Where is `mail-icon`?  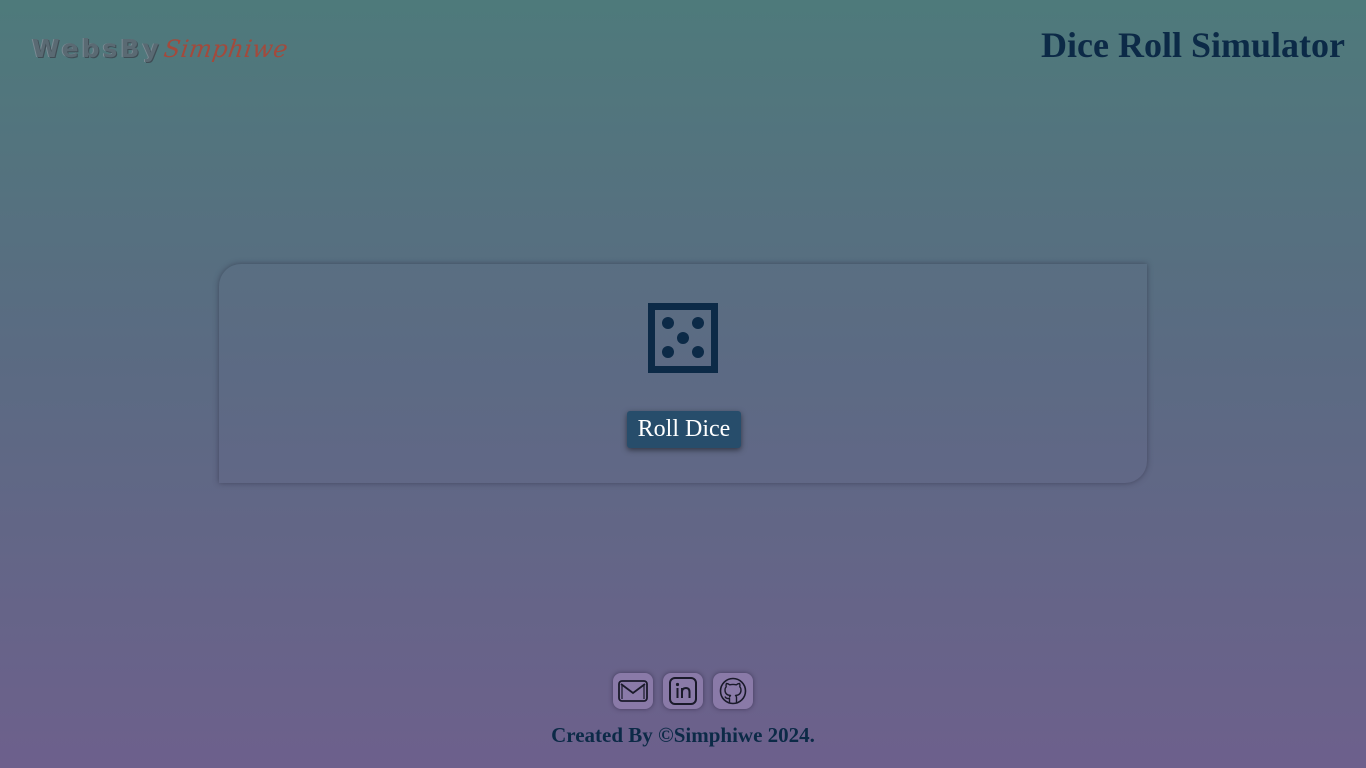
mail-icon is located at coordinates (633, 691).